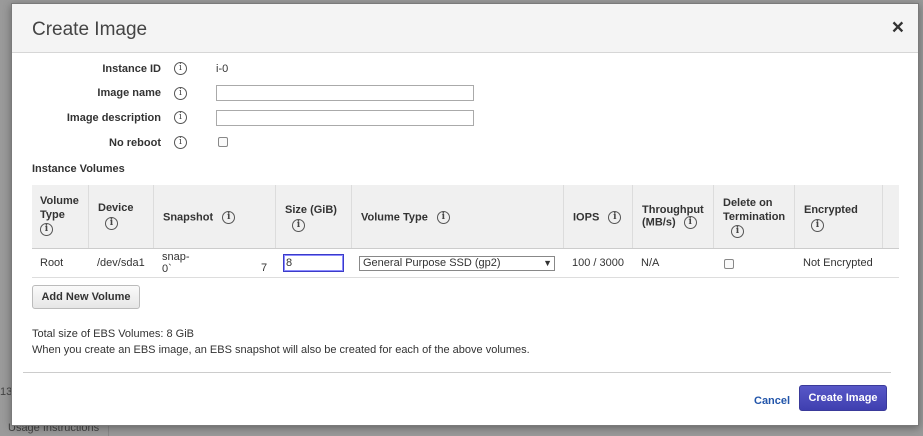 This screenshot has height=436, width=923. What do you see at coordinates (586, 217) in the screenshot?
I see `col-label: IOPS` at bounding box center [586, 217].